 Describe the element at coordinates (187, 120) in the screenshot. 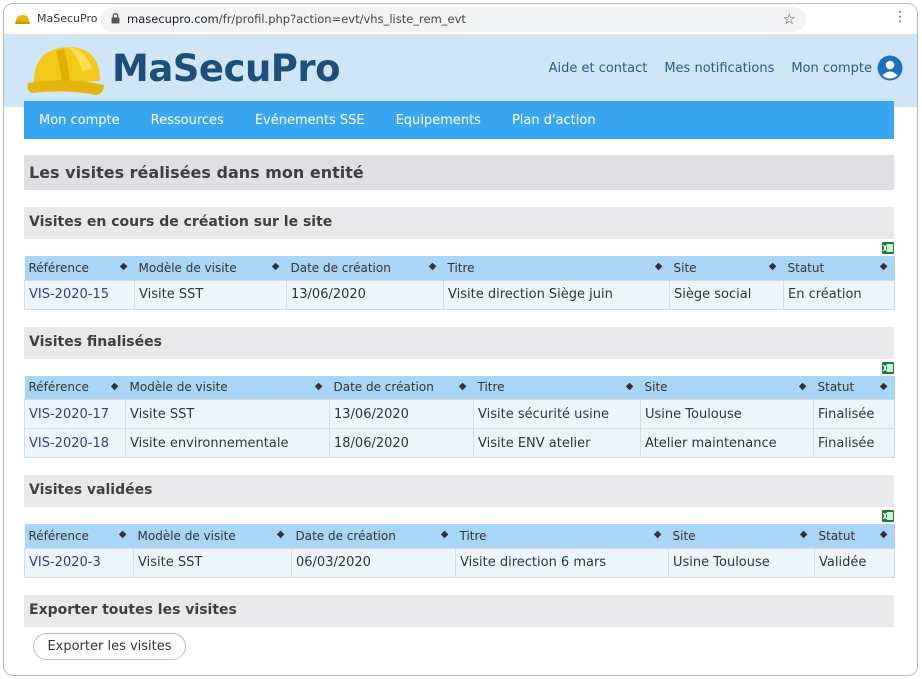

I see `nav-resources: Ressources` at that location.